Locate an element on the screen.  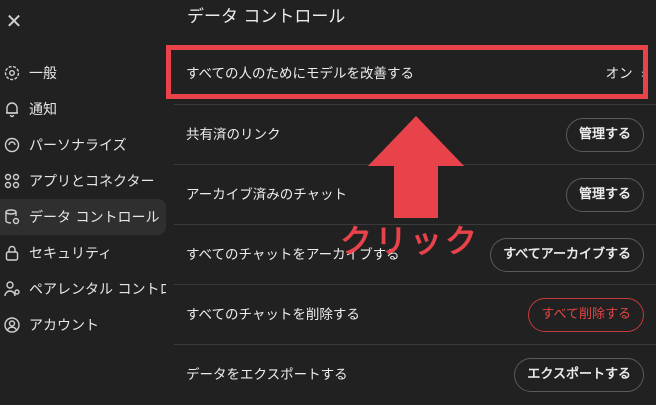
sidebar-item-label: セキュリティ is located at coordinates (71, 254).